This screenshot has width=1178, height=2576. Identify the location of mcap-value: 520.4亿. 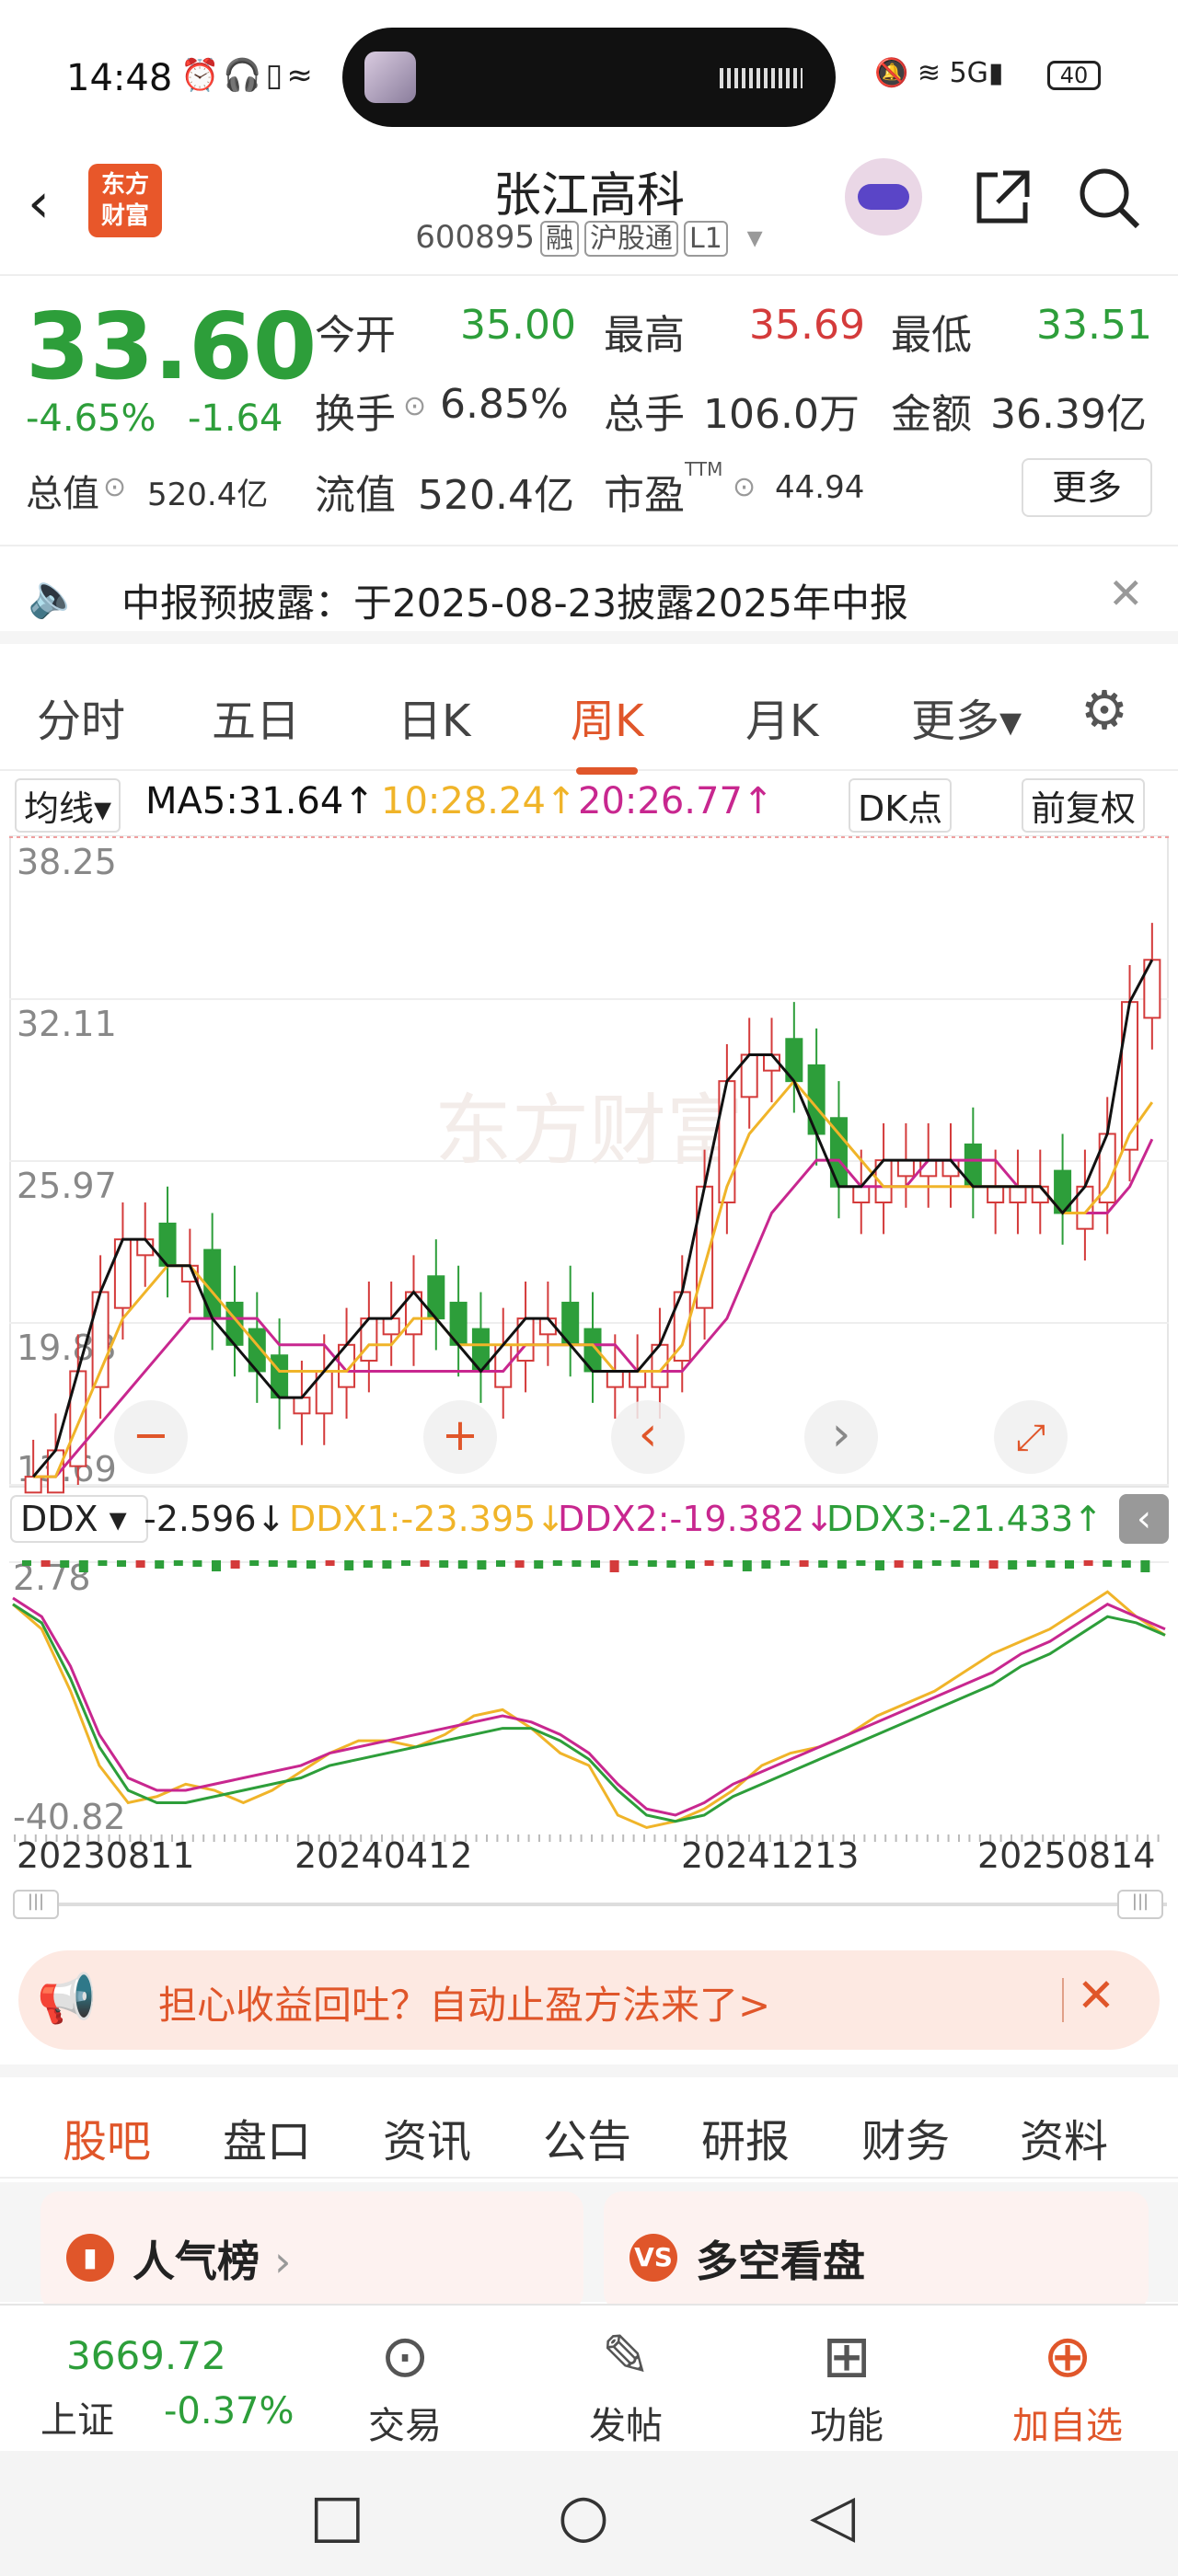
(208, 495).